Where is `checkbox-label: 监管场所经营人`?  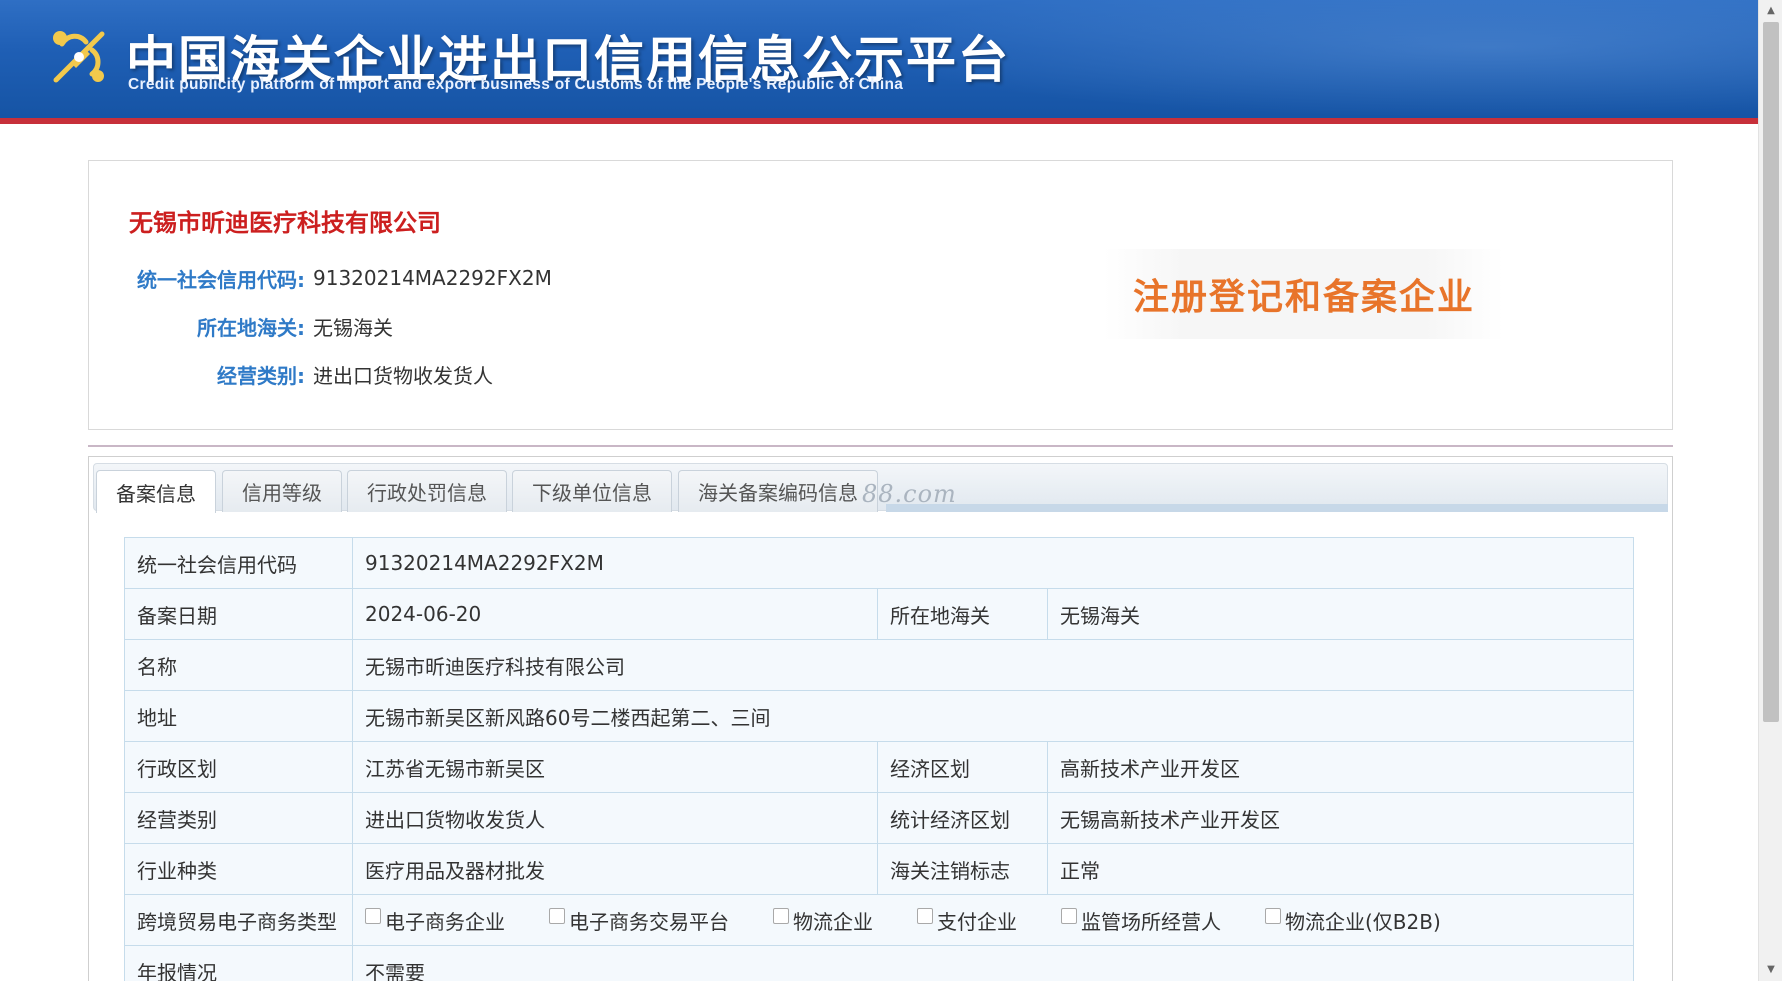 checkbox-label: 监管场所经营人 is located at coordinates (1151, 921).